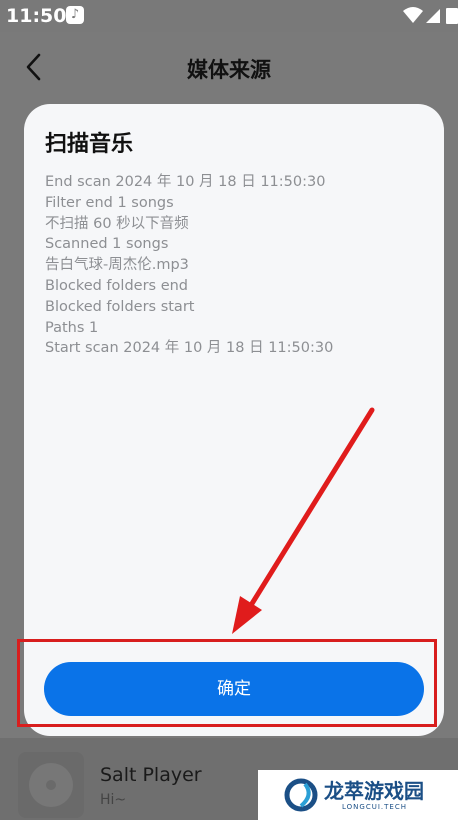  I want to click on album-art, so click(51, 785).